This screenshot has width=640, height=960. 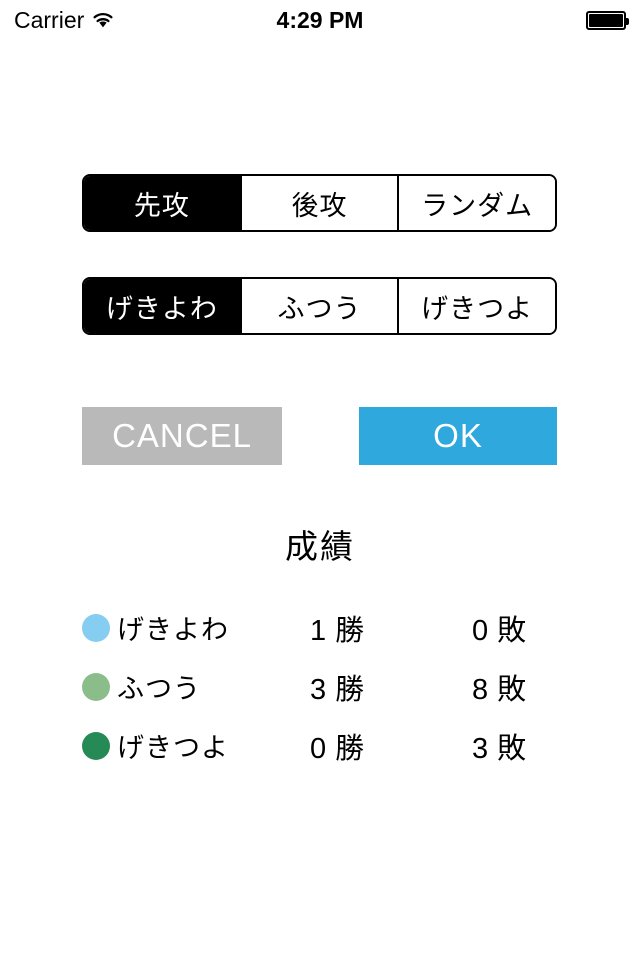 I want to click on stats-row-losses: 0敗, so click(x=532, y=628).